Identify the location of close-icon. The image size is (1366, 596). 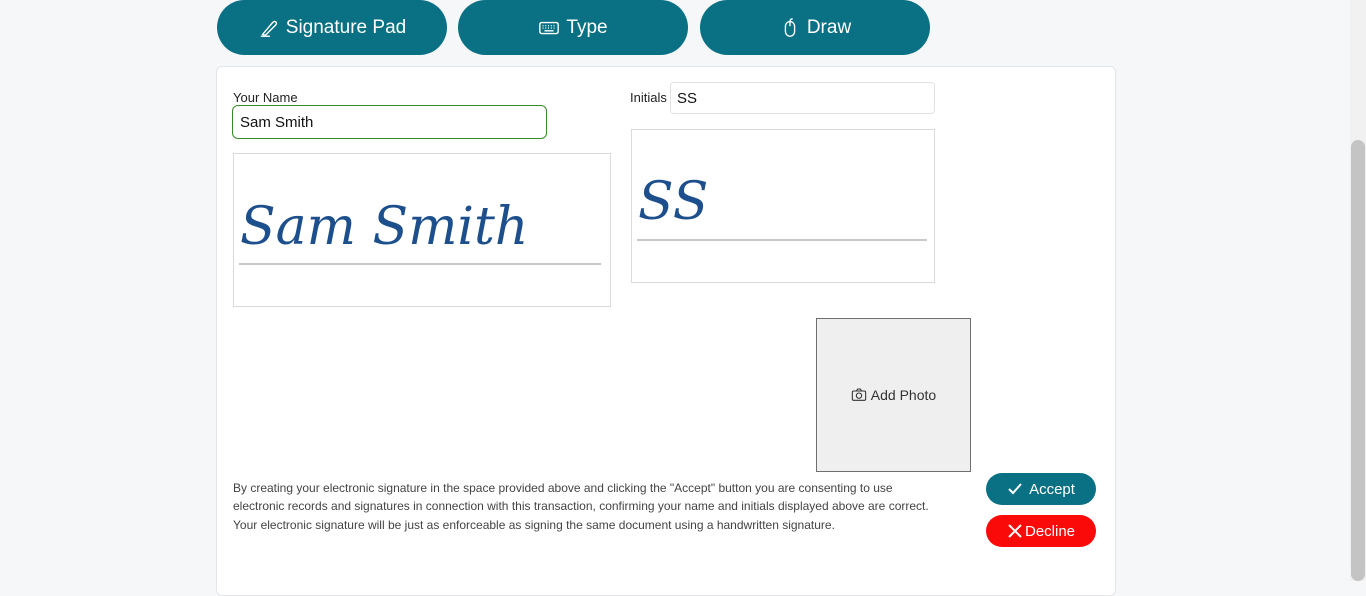
(1015, 531).